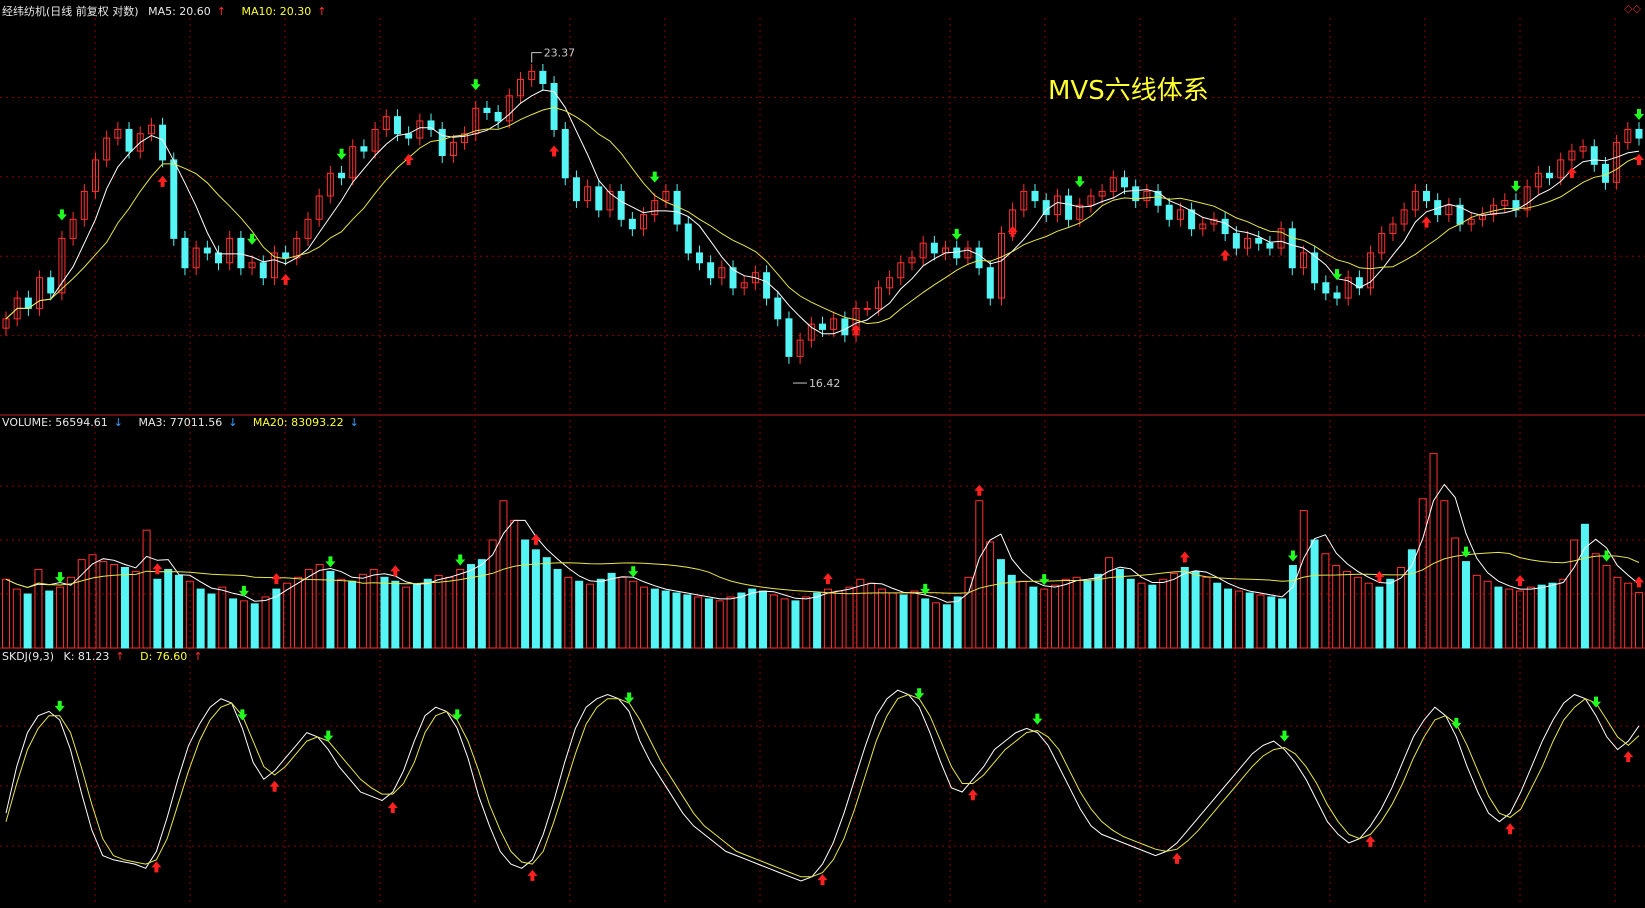 The height and width of the screenshot is (908, 1645). Describe the element at coordinates (62, 422) in the screenshot. I see `volume-value: VOLUME: 56594.61 ↓` at that location.